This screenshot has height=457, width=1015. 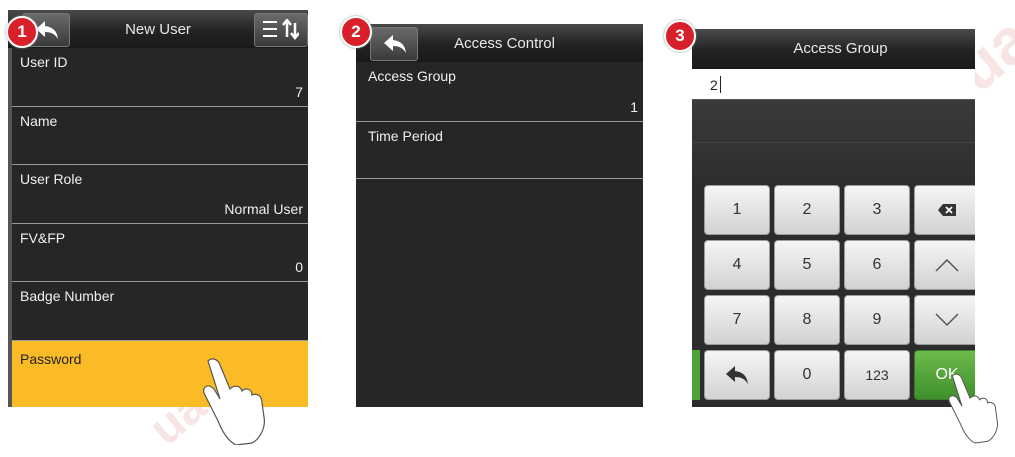 What do you see at coordinates (877, 320) in the screenshot?
I see `key-9: 9` at bounding box center [877, 320].